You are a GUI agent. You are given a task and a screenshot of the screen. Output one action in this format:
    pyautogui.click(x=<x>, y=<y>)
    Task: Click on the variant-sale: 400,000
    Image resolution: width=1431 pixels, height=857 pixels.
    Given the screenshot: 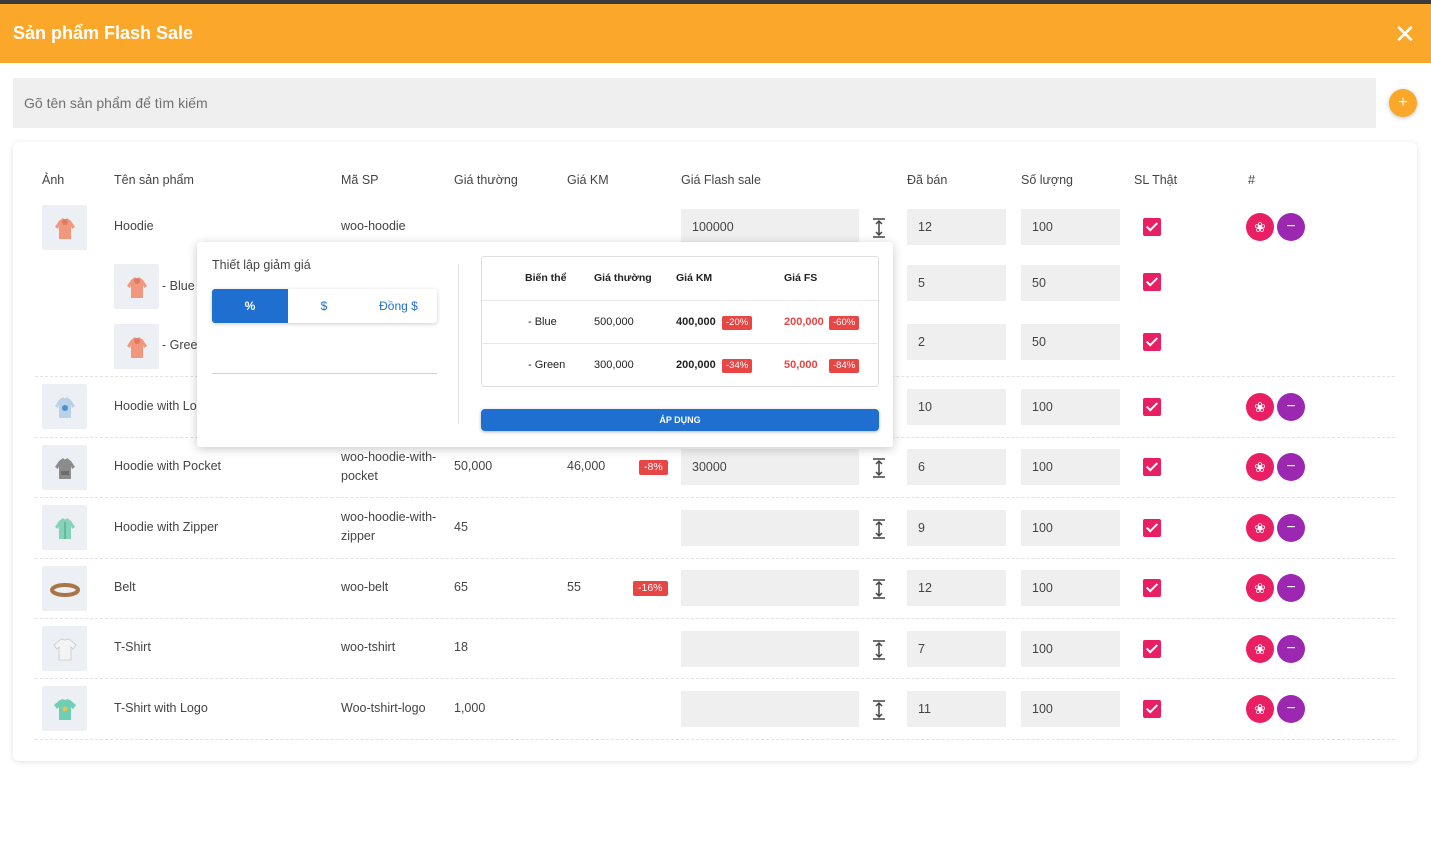 What is the action you would take?
    pyautogui.click(x=696, y=322)
    